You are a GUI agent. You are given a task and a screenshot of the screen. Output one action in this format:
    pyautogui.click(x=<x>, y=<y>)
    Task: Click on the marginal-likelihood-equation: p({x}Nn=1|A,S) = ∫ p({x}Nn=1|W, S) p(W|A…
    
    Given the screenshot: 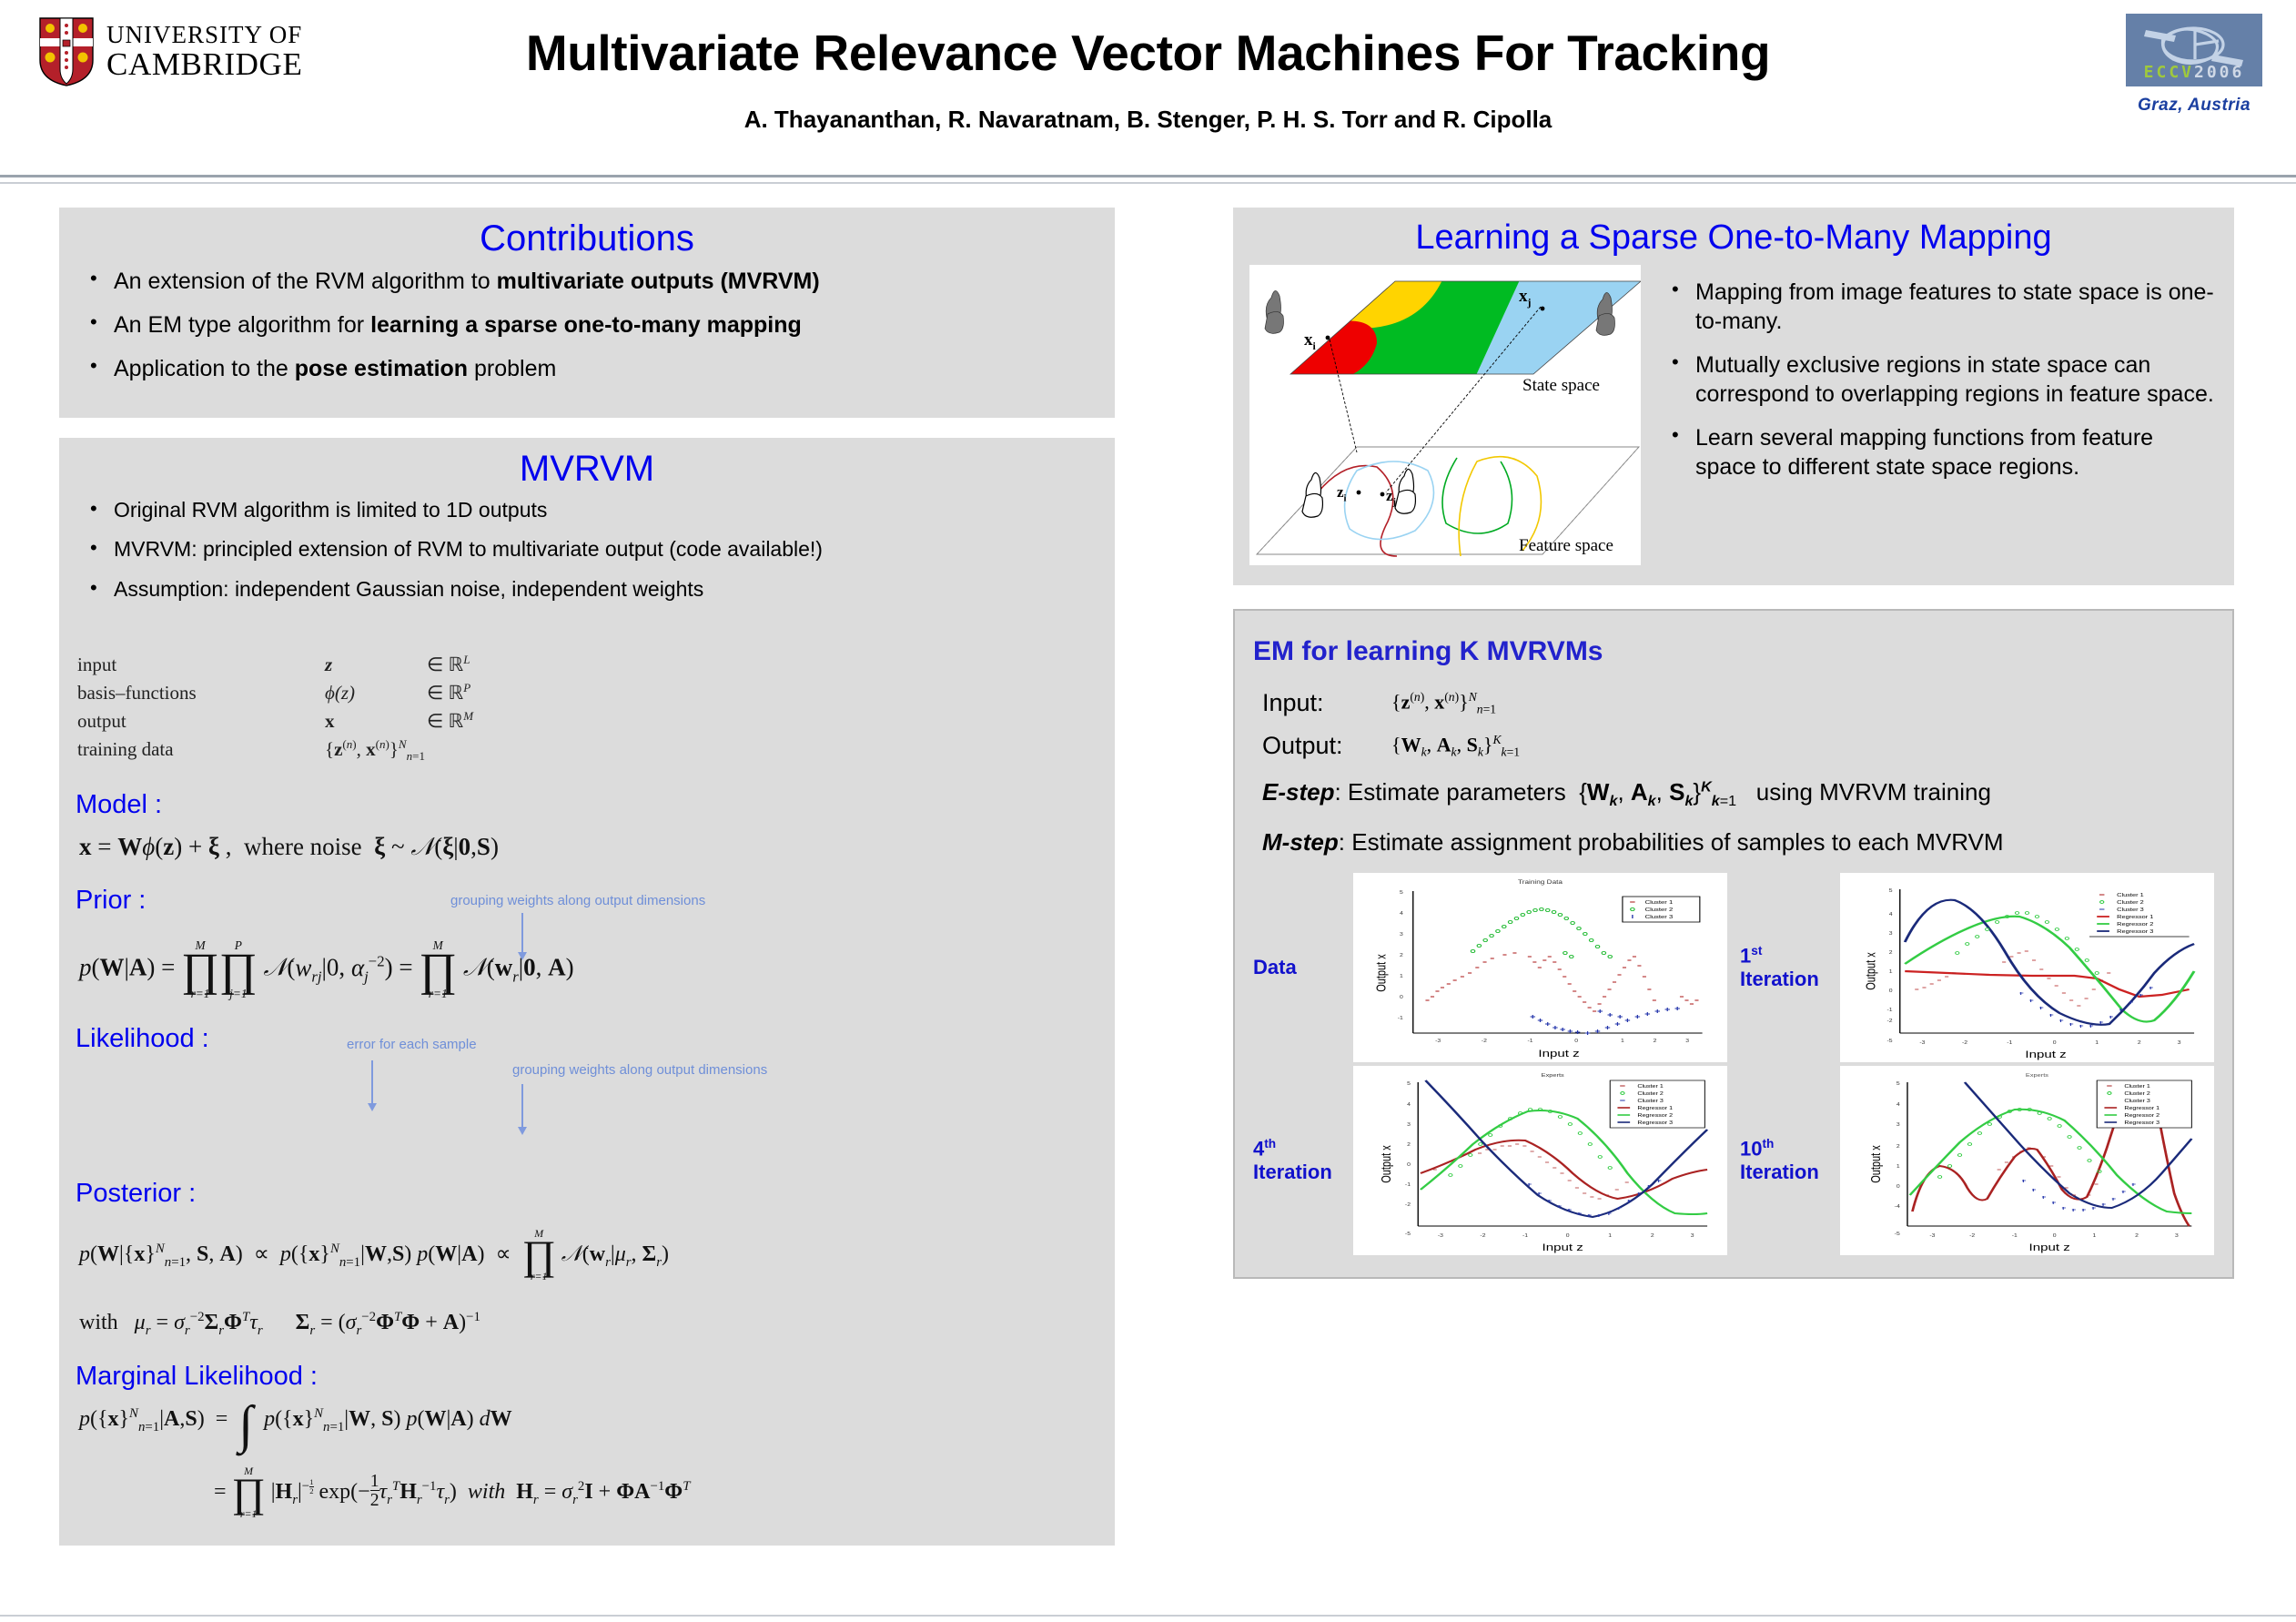 What is the action you would take?
    pyautogui.click(x=296, y=1424)
    